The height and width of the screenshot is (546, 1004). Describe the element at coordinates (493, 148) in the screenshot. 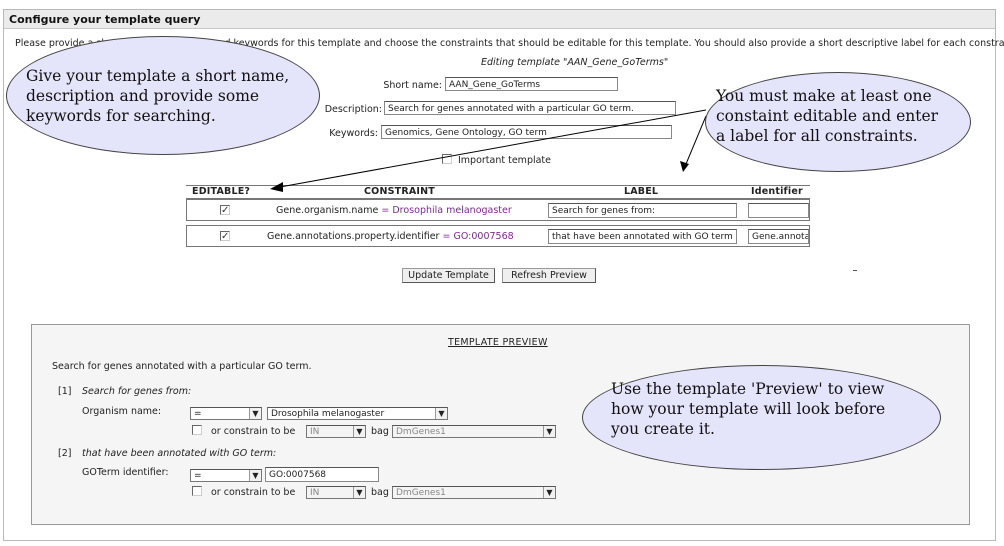

I see `arrow-to-editable-column` at that location.